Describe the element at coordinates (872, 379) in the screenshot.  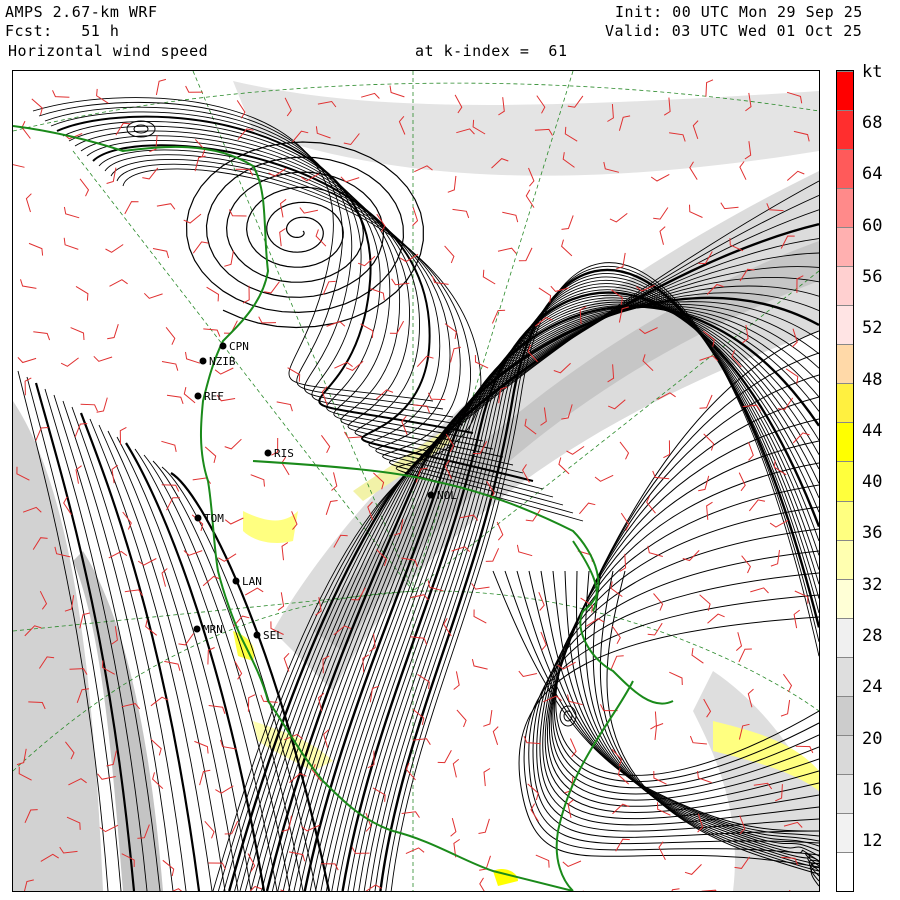
I see `colorbar-label: 48` at that location.